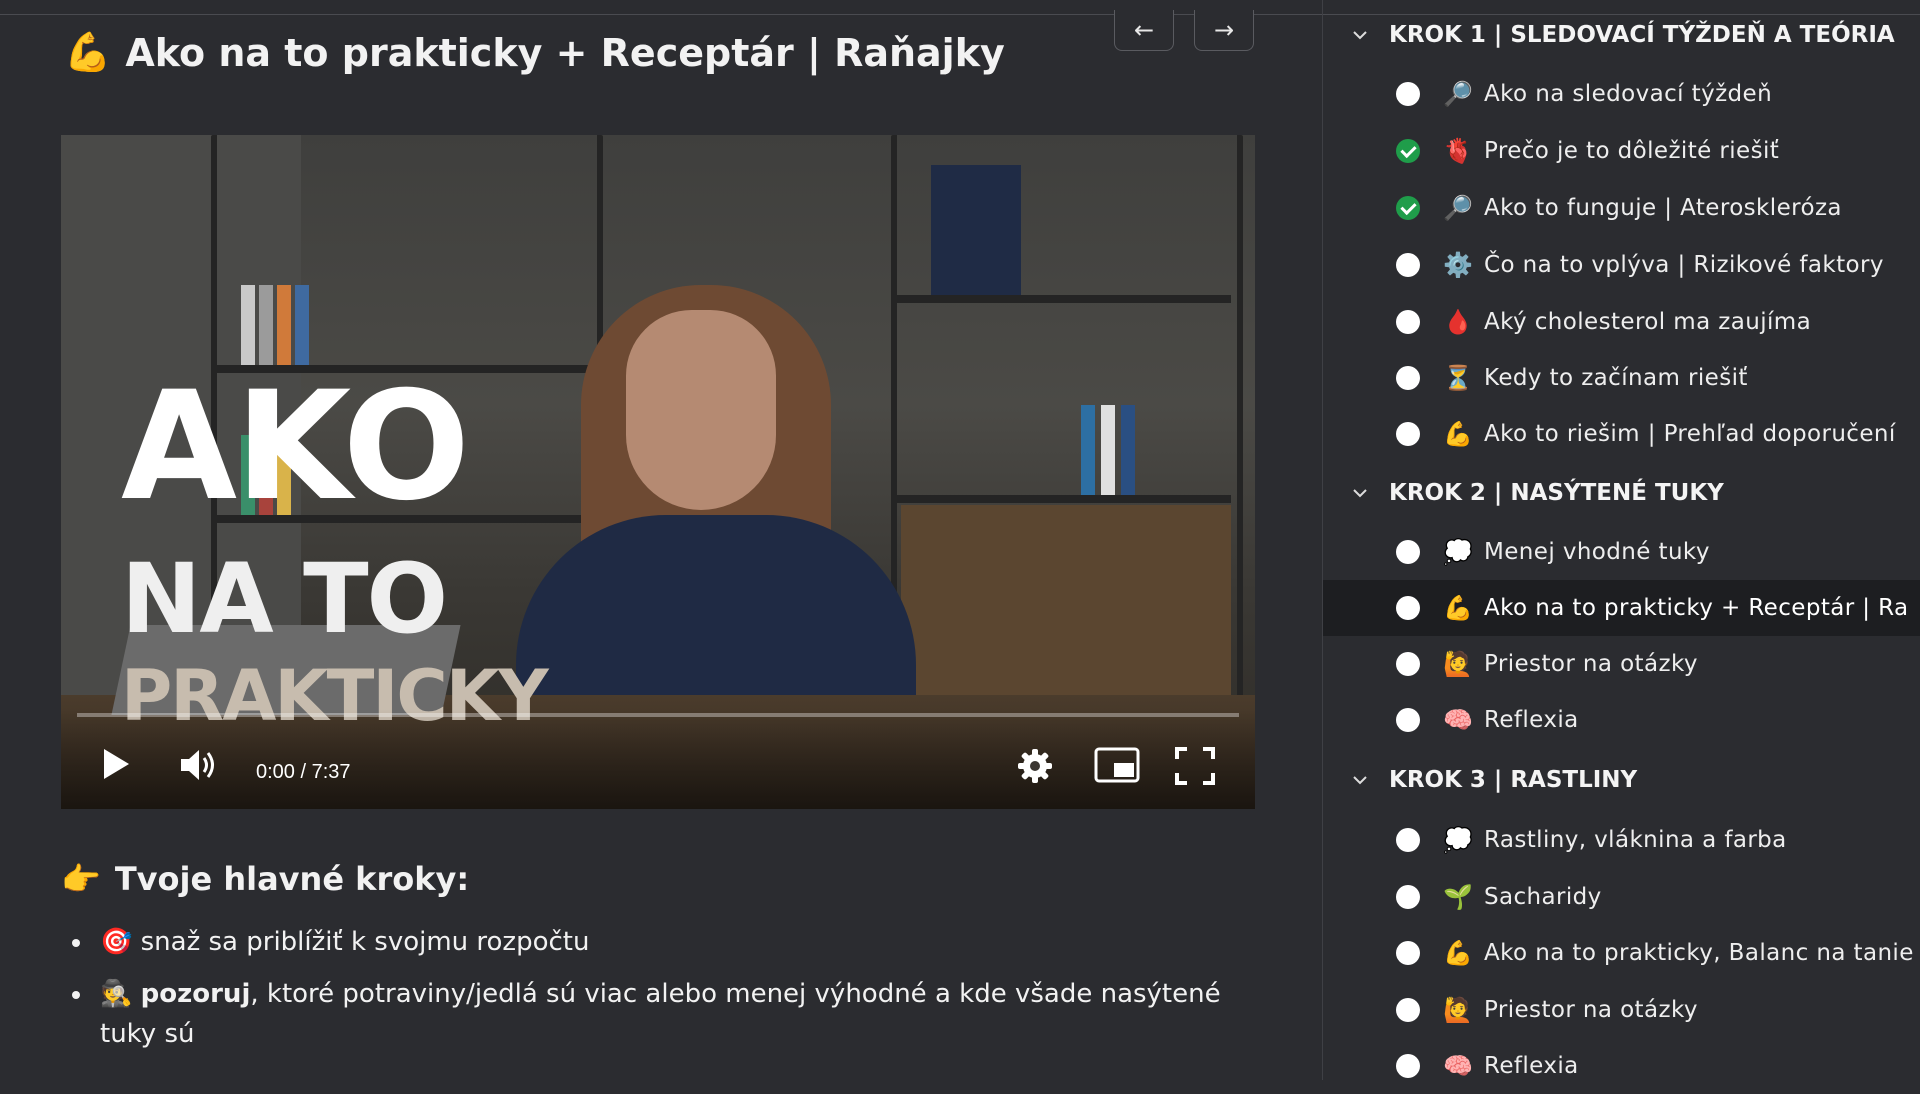 This screenshot has height=1094, width=1920. What do you see at coordinates (1696, 608) in the screenshot?
I see `lesson-label: Ako na to prakticky + Receptár | Ra` at bounding box center [1696, 608].